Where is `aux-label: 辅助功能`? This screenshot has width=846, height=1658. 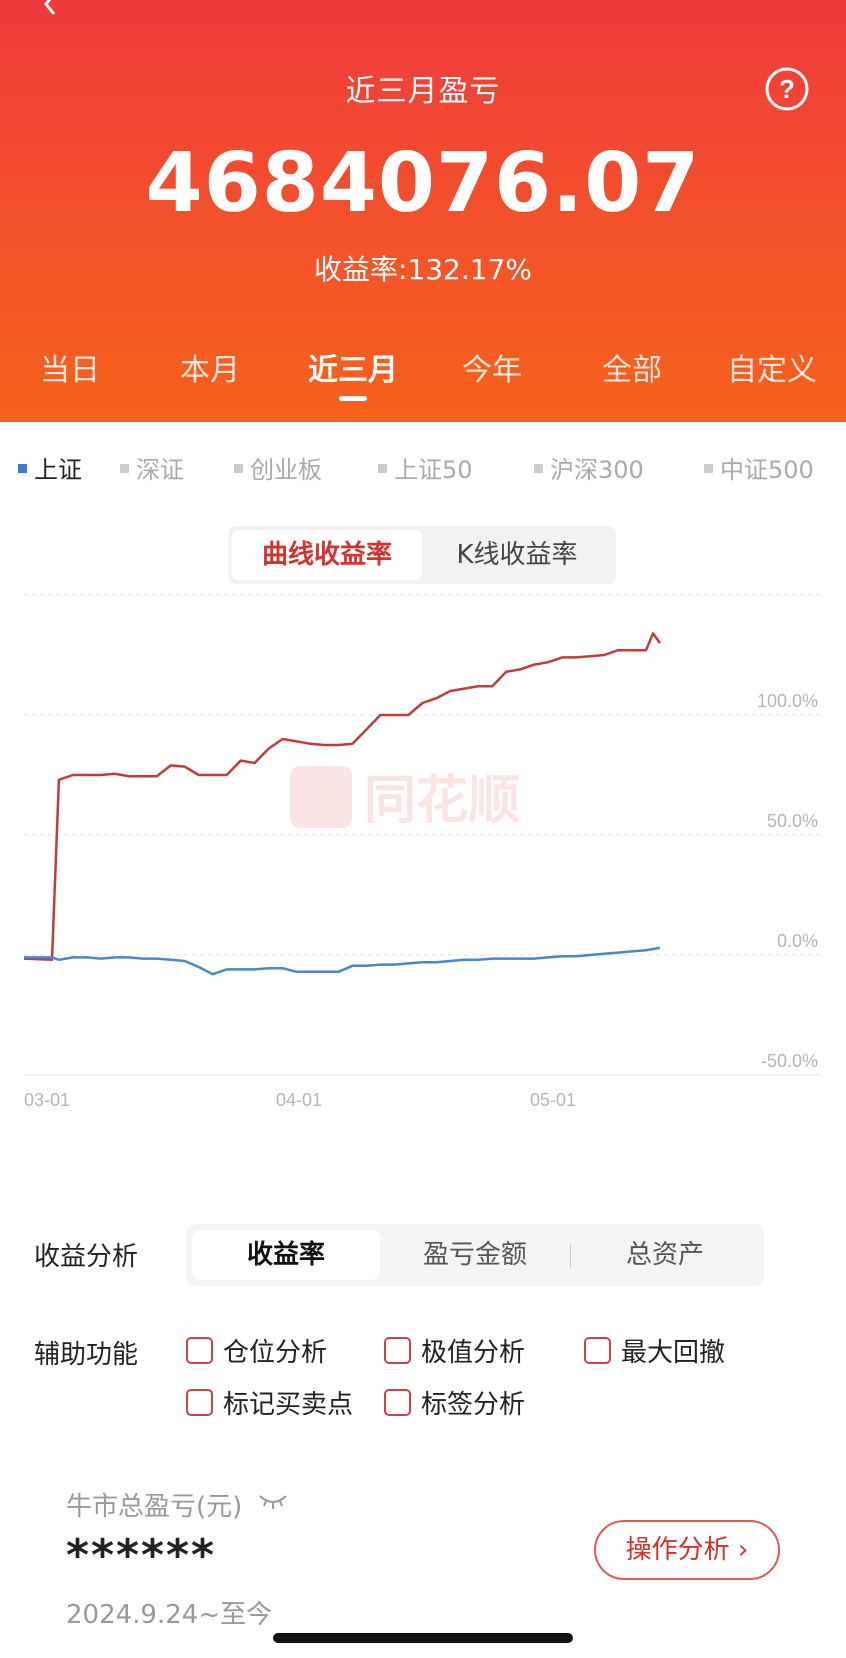 aux-label: 辅助功能 is located at coordinates (86, 1355).